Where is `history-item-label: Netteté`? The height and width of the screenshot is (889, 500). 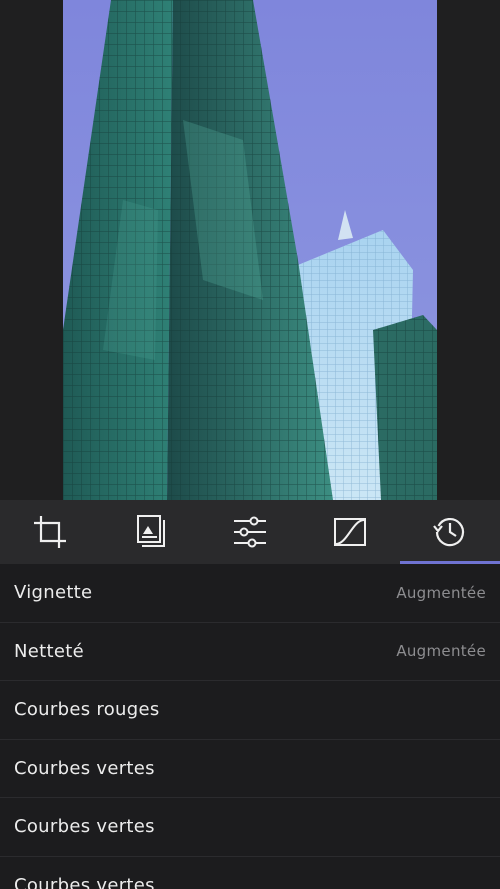 history-item-label: Netteté is located at coordinates (49, 651).